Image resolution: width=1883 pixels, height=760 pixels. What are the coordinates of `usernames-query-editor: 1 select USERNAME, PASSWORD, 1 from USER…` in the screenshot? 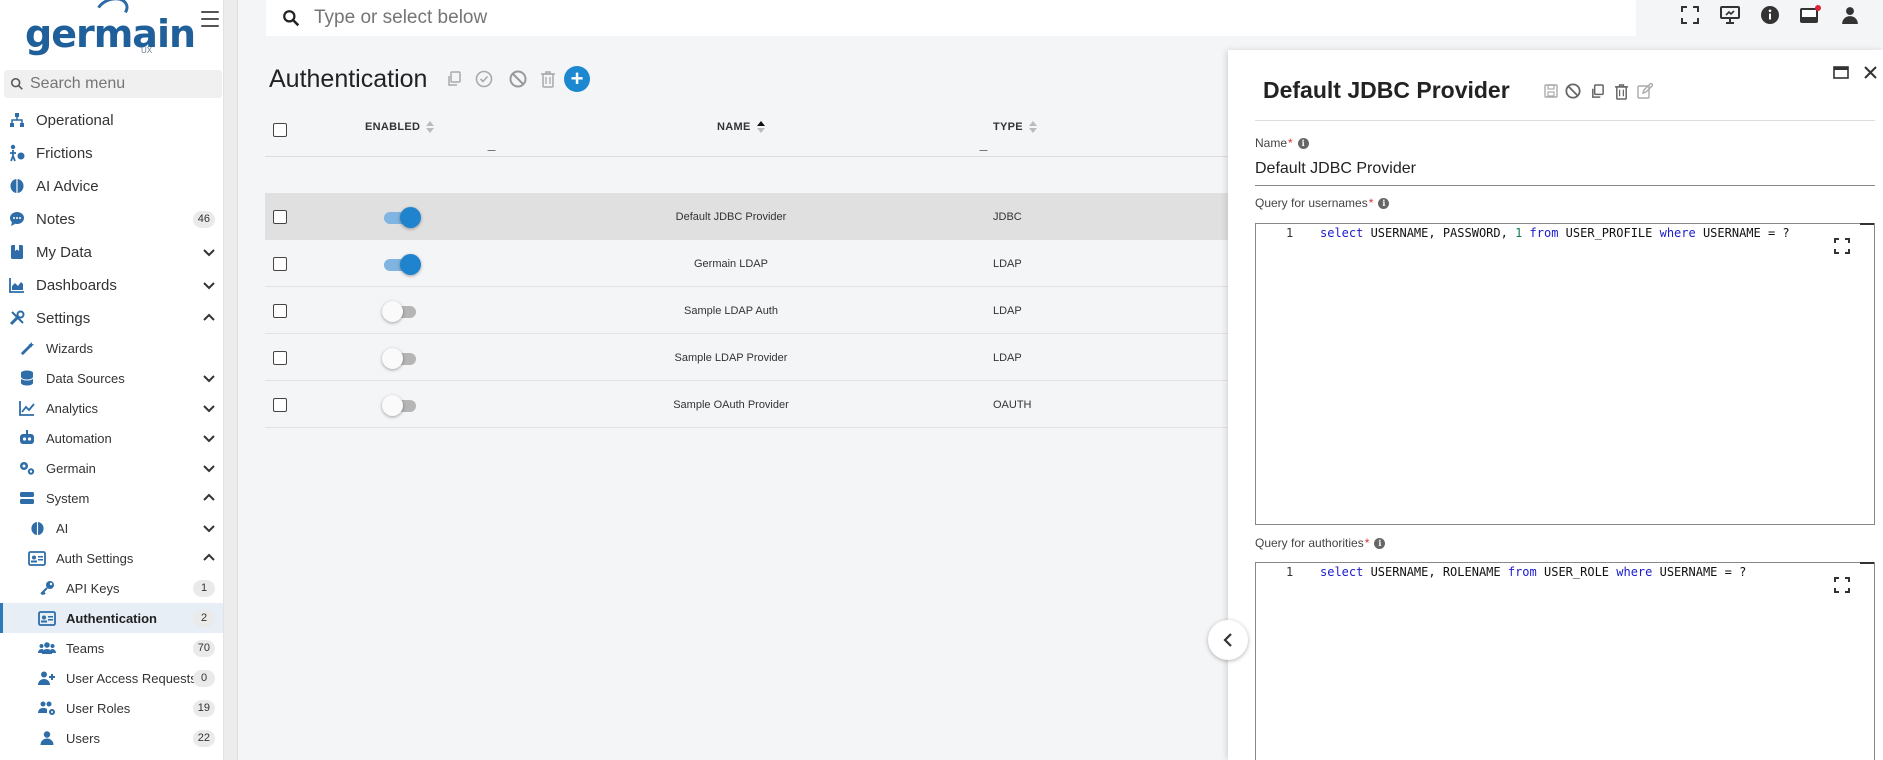 It's located at (1565, 374).